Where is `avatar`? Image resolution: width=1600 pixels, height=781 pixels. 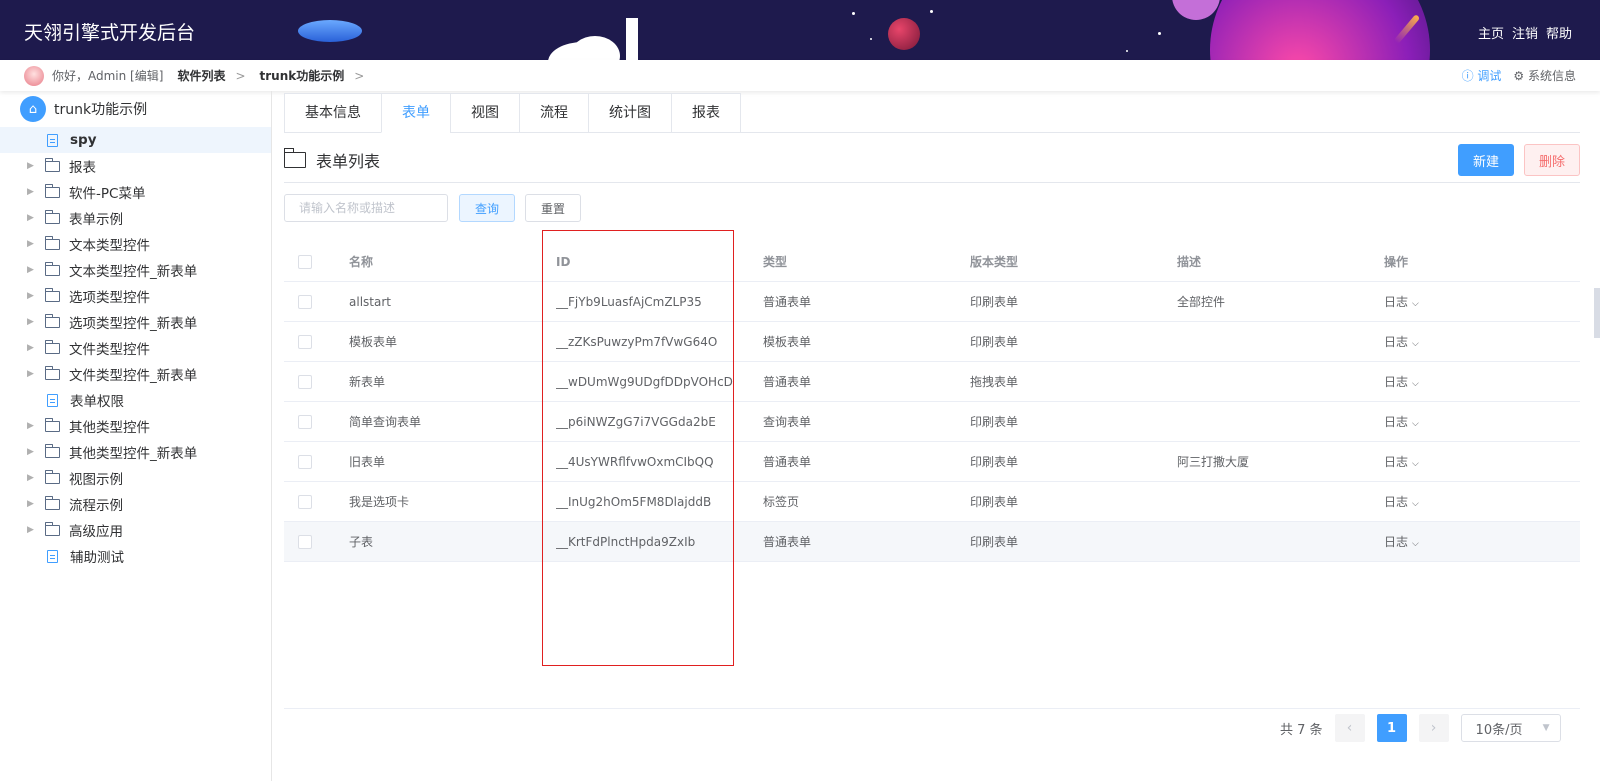
avatar is located at coordinates (34, 75).